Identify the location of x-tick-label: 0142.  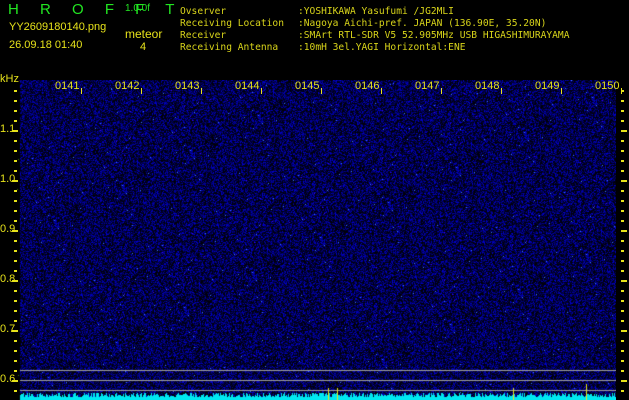
(127, 86).